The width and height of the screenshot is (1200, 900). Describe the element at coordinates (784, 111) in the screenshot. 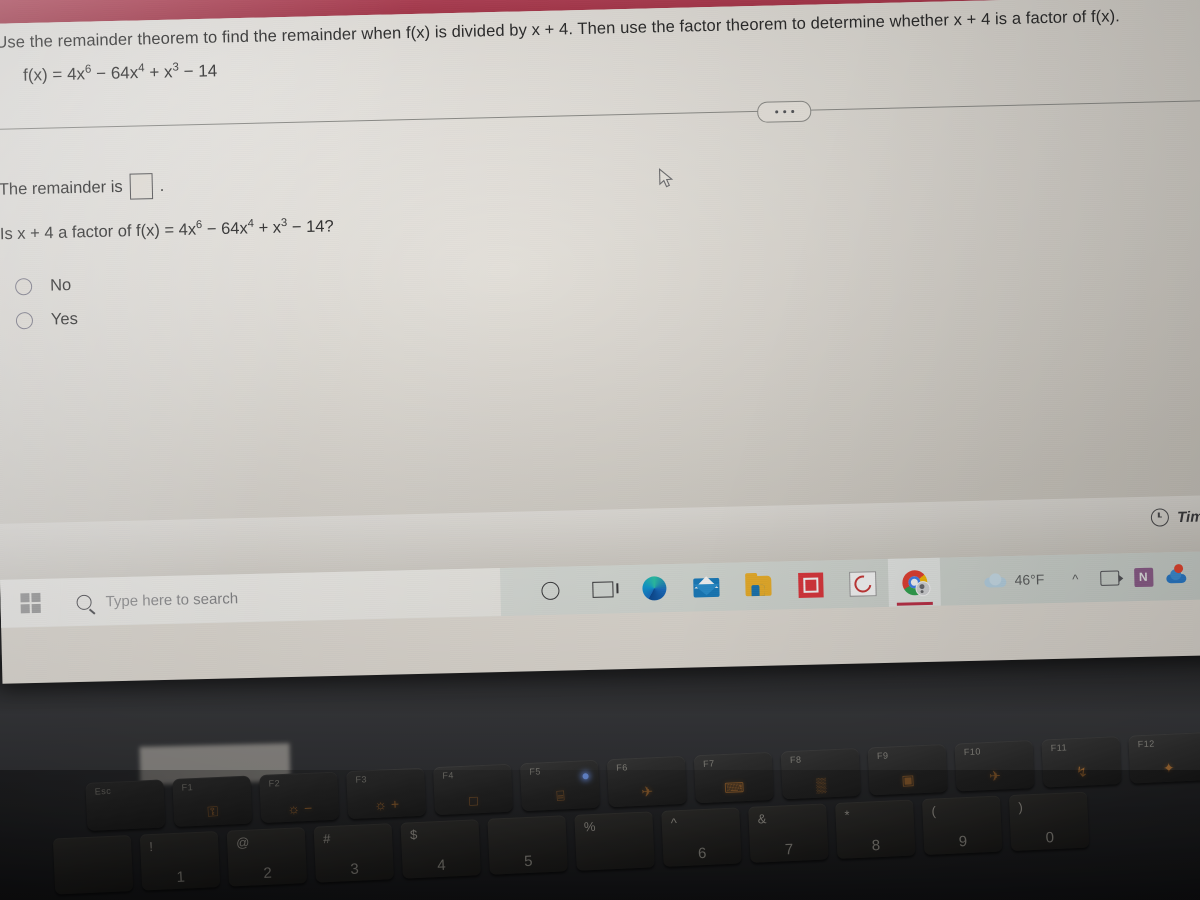

I see `more-options-button` at that location.